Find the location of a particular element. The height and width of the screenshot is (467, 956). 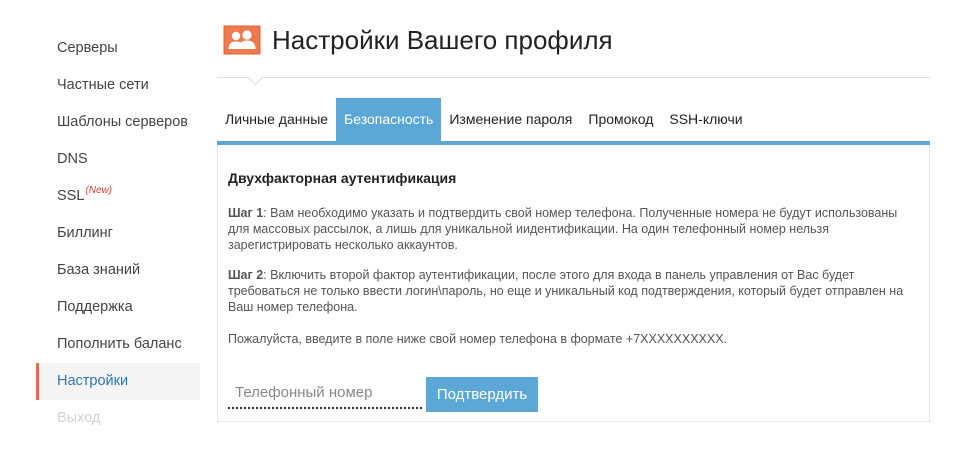

new-badge: (New) is located at coordinates (99, 190).